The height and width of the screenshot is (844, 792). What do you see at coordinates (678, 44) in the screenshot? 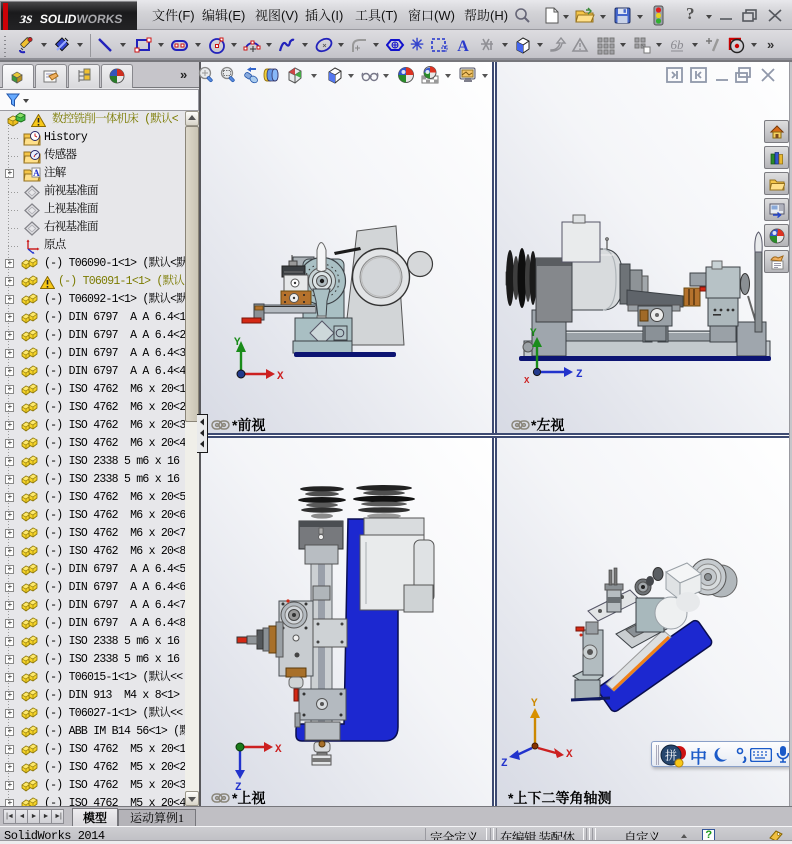
I see `svg-text: 6b` at bounding box center [678, 44].